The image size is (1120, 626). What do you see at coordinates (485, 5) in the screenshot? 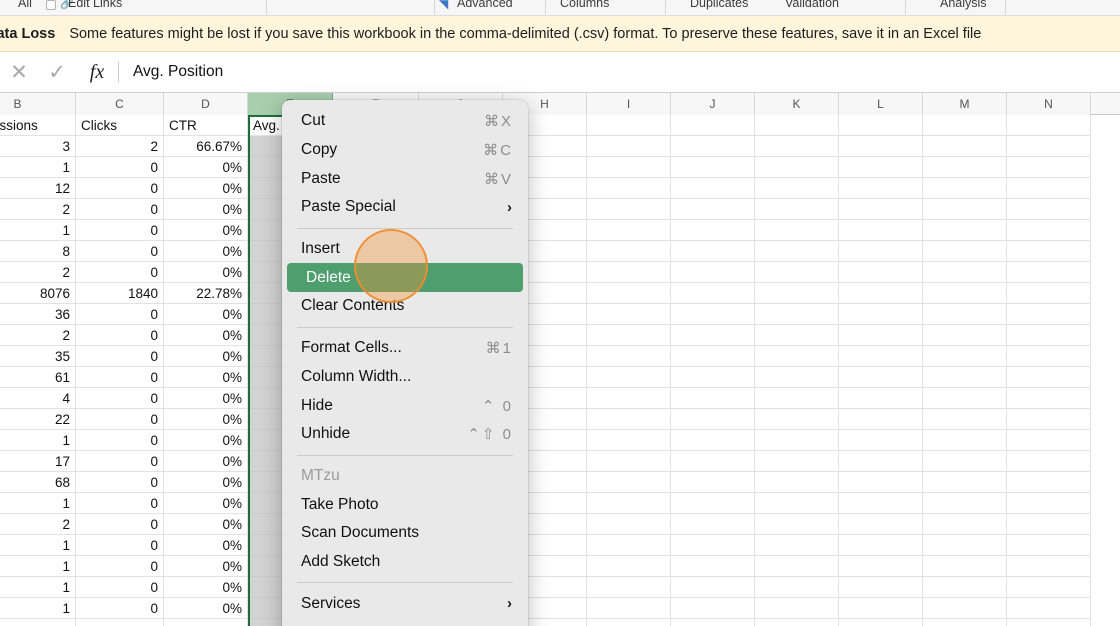
I see `ribbon-item-advanced: Advanced` at bounding box center [485, 5].